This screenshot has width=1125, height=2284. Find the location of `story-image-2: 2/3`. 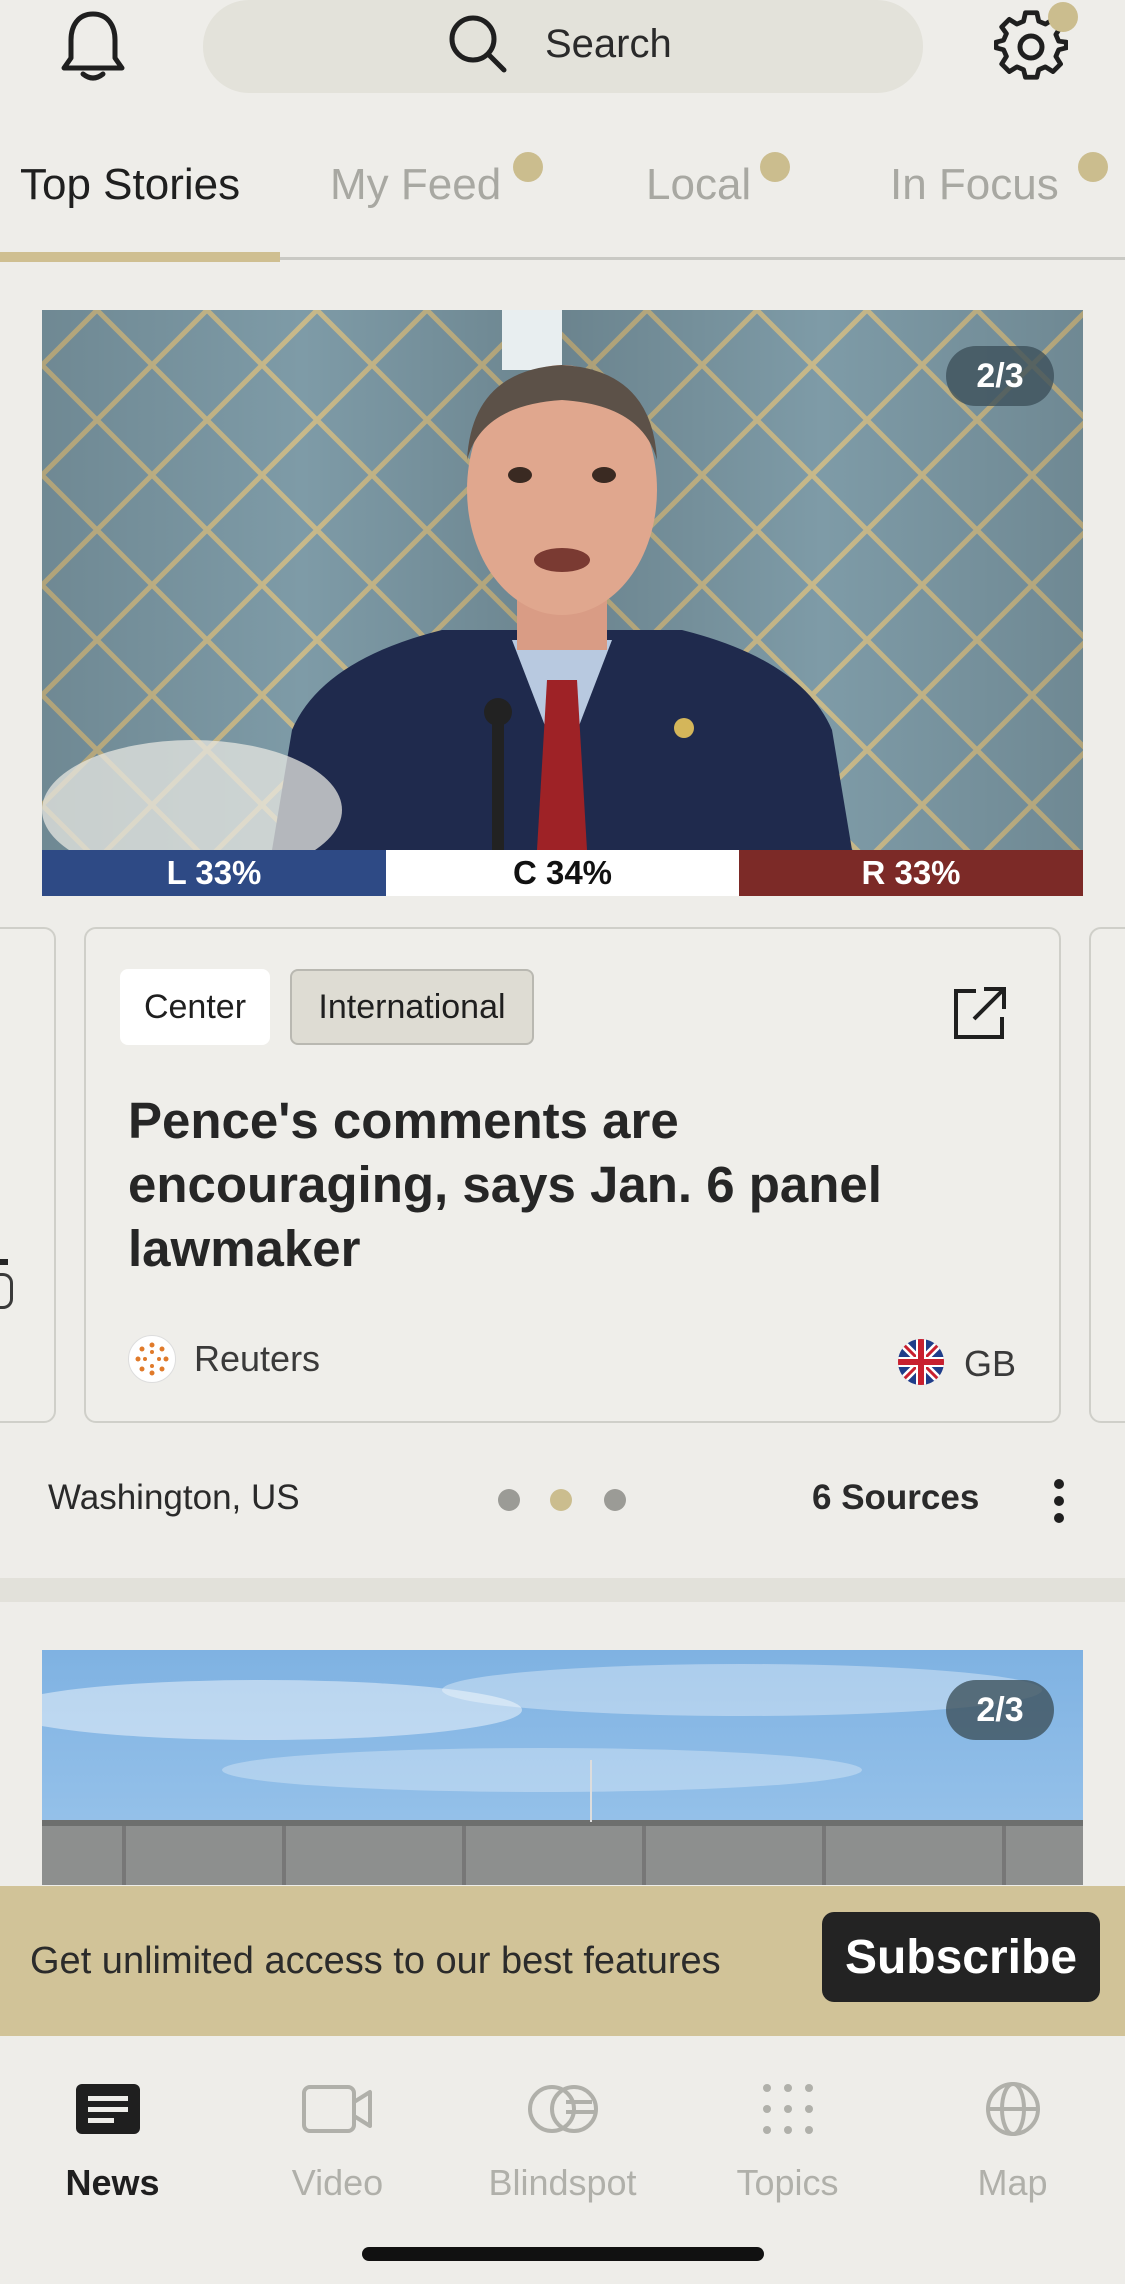

story-image-2: 2/3 is located at coordinates (562, 1767).